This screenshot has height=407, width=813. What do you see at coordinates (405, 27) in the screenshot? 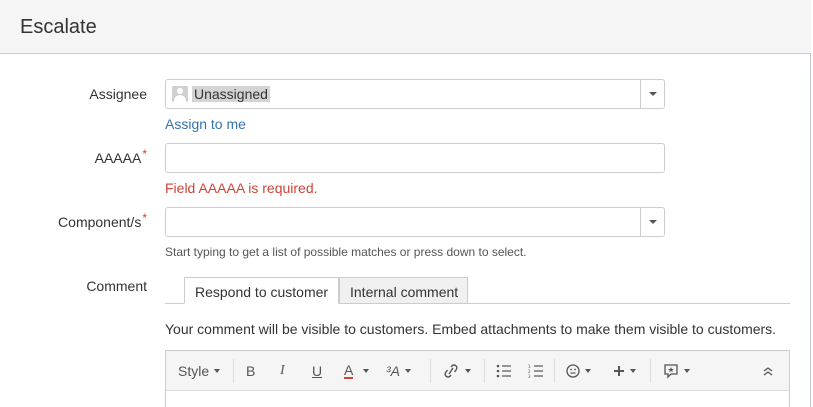
I see `dialog-header: Escalate` at bounding box center [405, 27].